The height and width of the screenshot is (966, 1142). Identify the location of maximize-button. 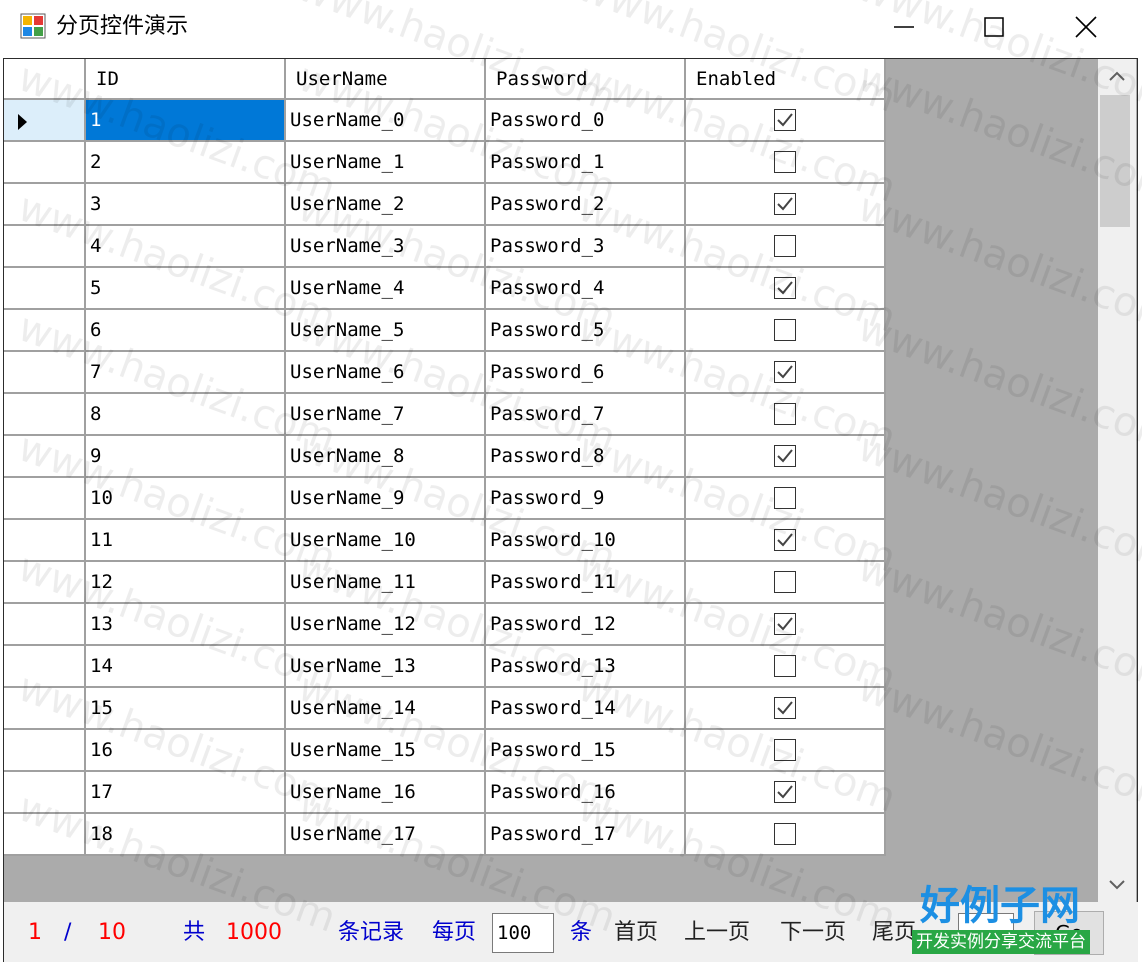
(994, 27).